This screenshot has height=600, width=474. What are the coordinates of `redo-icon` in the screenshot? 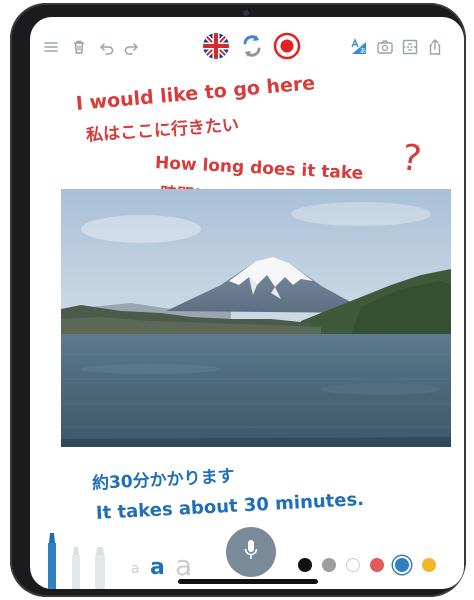 It's located at (131, 47).